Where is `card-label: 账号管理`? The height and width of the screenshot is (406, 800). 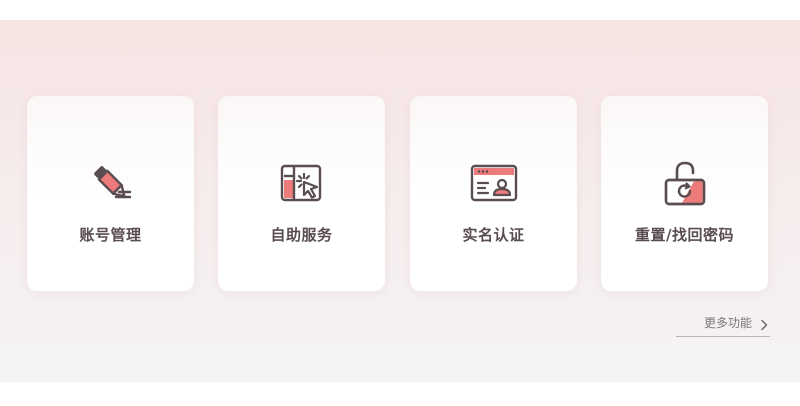 card-label: 账号管理 is located at coordinates (110, 235).